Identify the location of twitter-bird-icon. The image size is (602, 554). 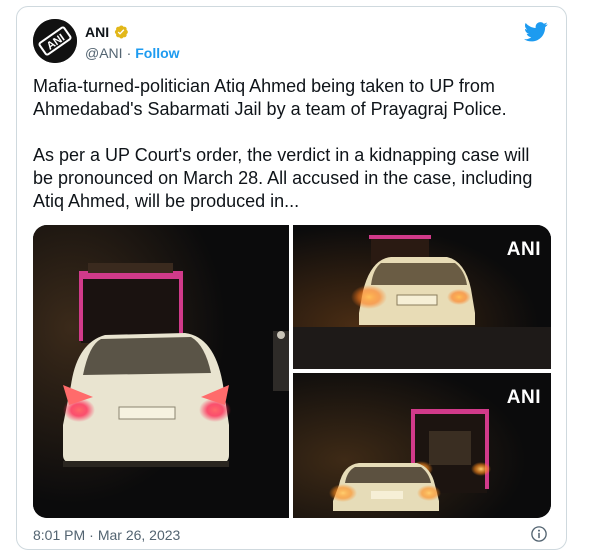
(536, 32).